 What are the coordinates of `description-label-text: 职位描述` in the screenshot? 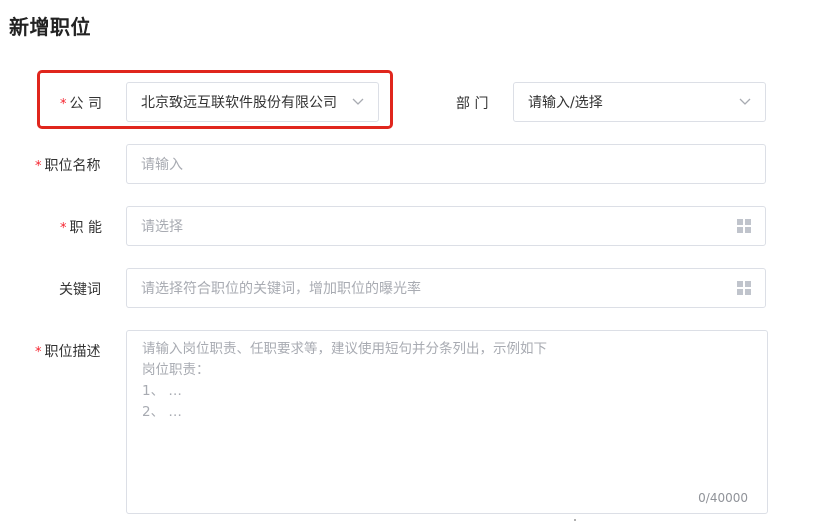 It's located at (72, 352).